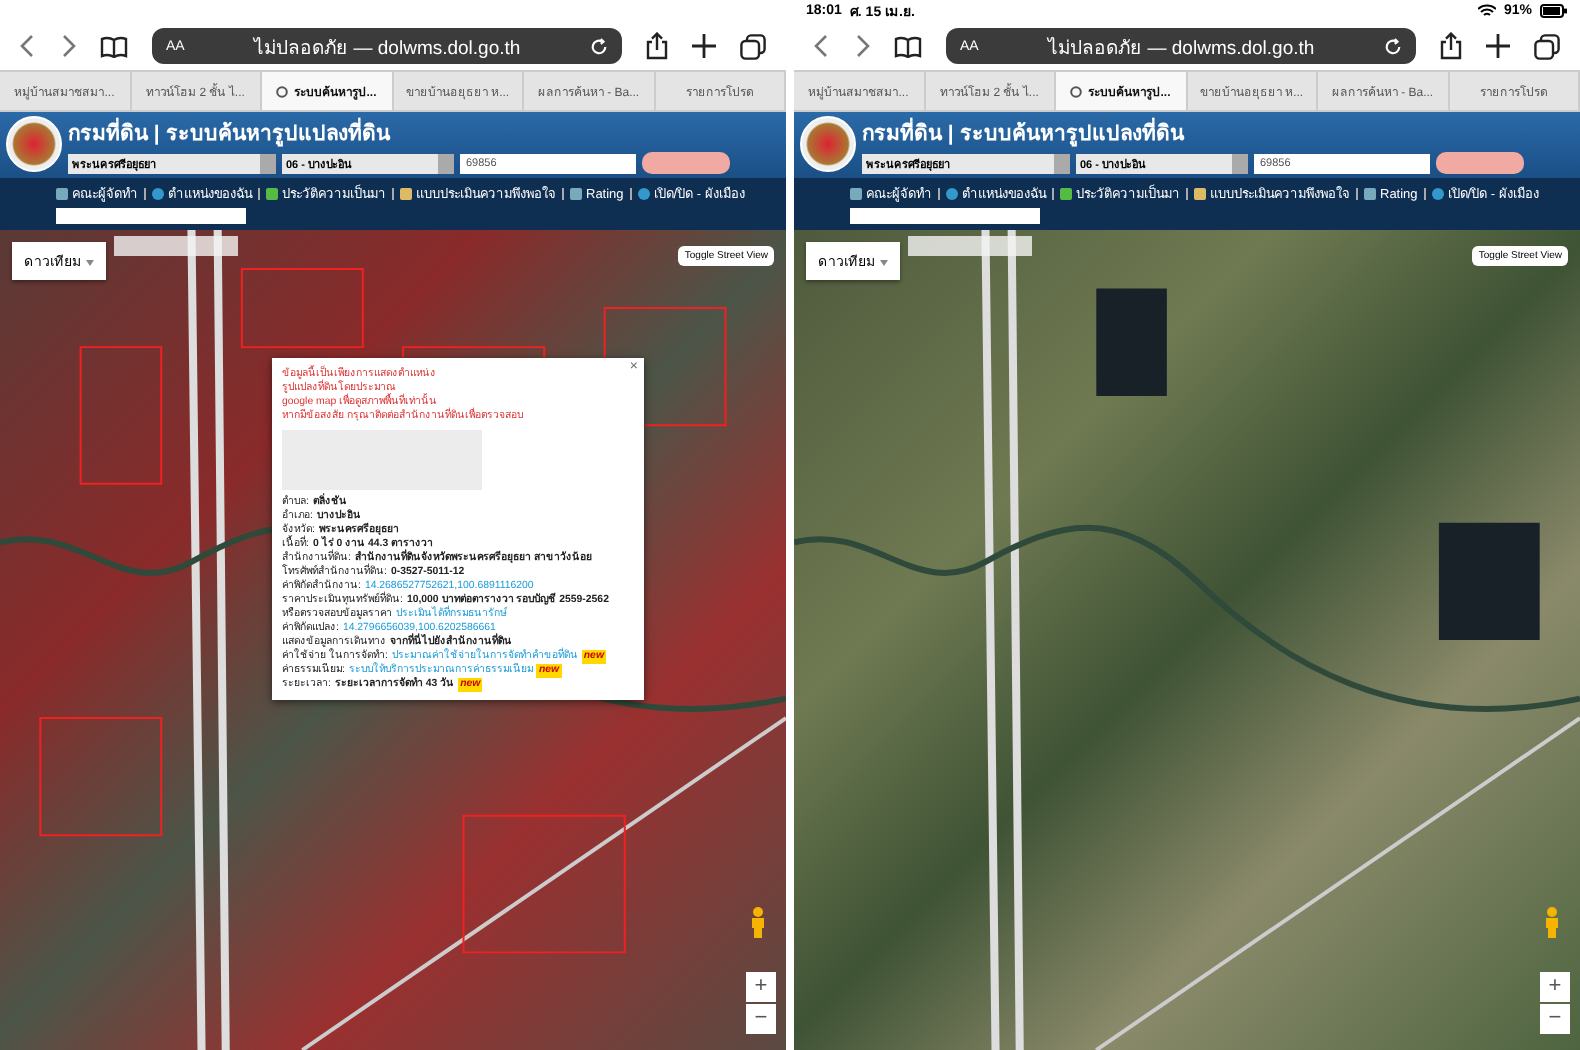  Describe the element at coordinates (1486, 11) in the screenshot. I see `wifi-icon` at that location.